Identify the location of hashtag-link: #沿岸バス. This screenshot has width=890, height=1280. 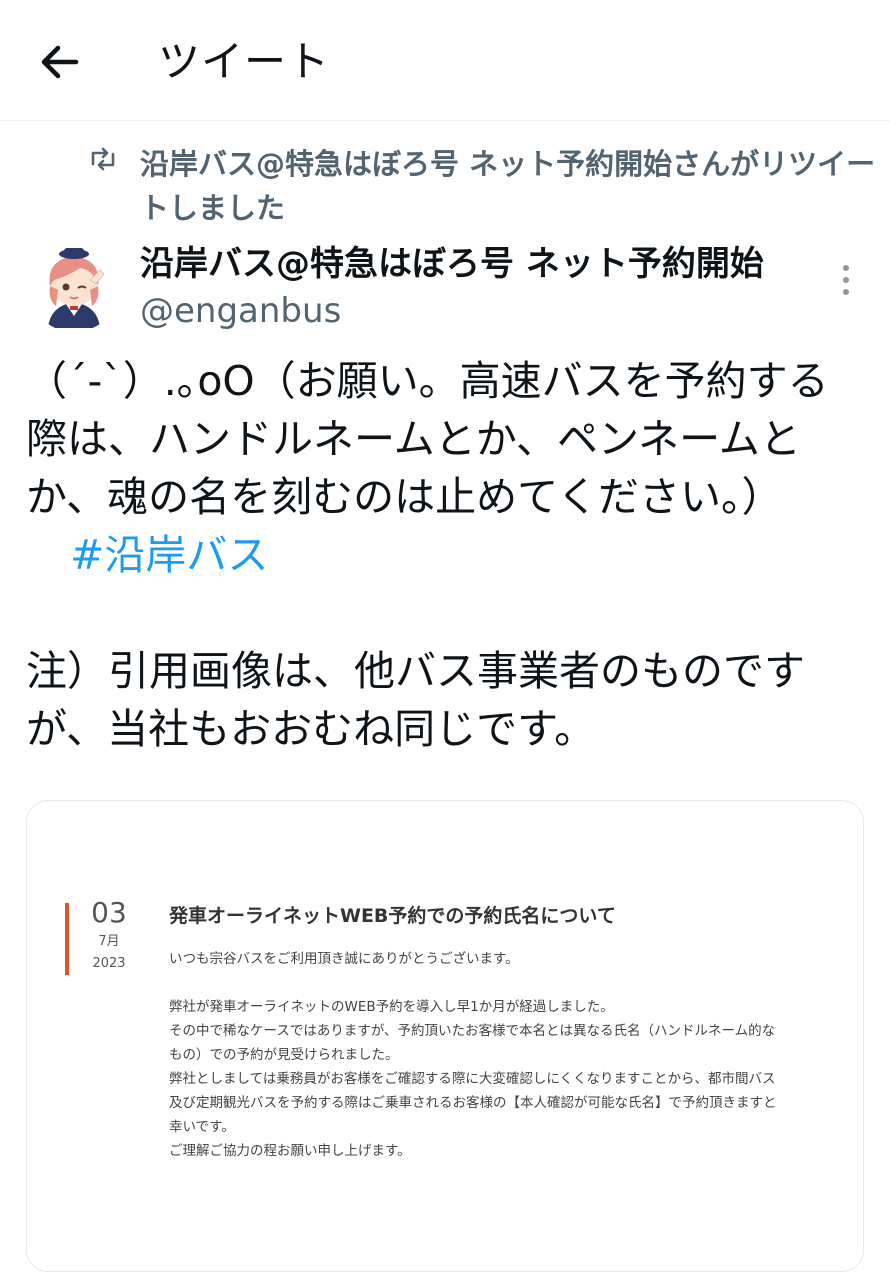
(169, 555).